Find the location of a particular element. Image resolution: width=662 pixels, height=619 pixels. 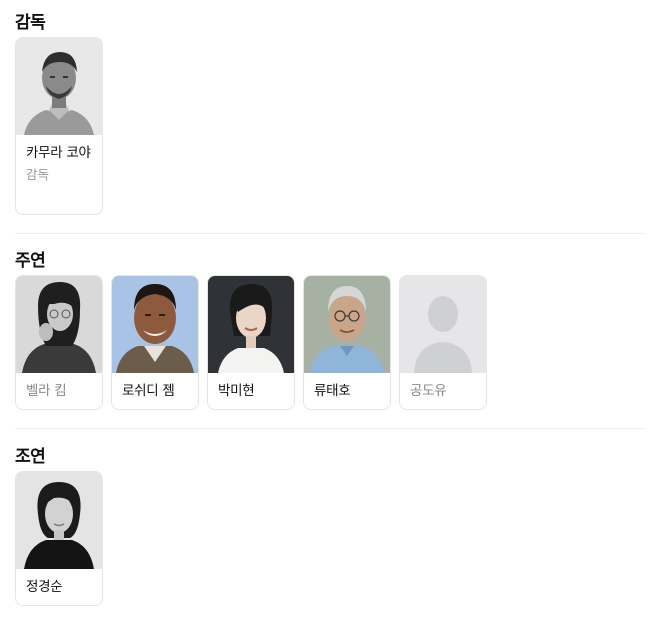

person-card-supporting-cast-1: 정경순 is located at coordinates (59, 538).